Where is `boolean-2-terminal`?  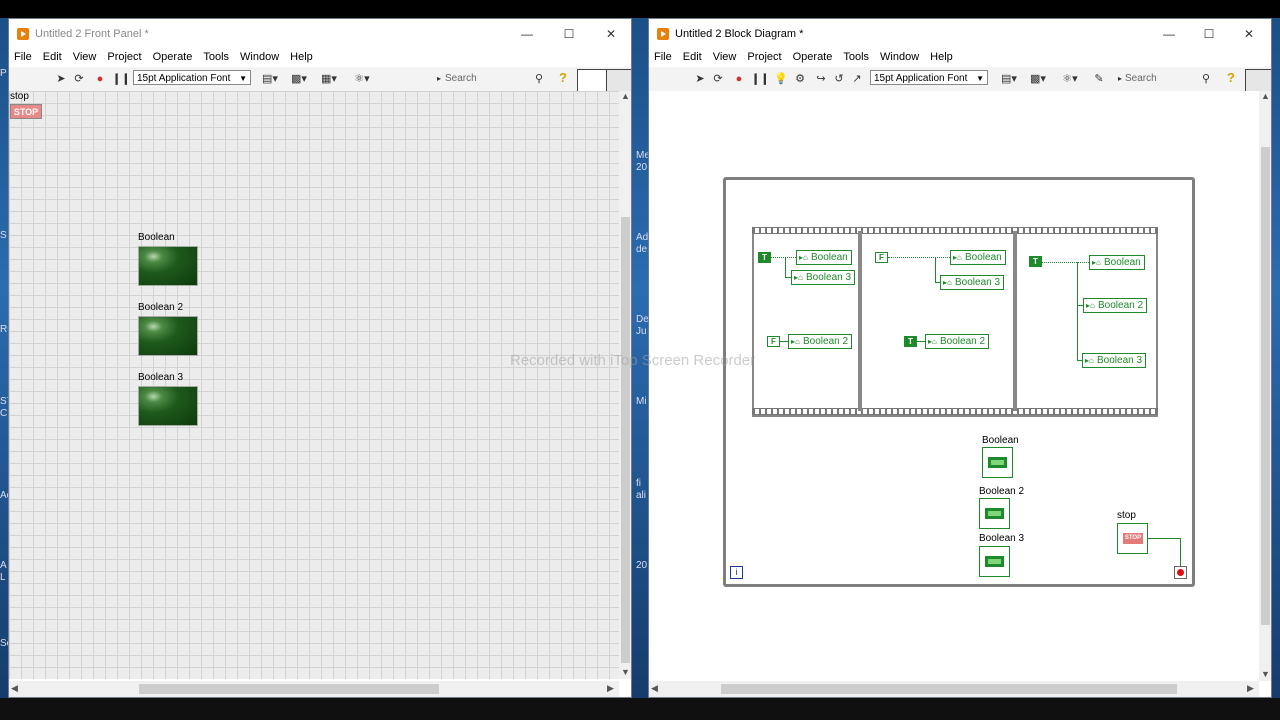
boolean-2-terminal is located at coordinates (994, 513).